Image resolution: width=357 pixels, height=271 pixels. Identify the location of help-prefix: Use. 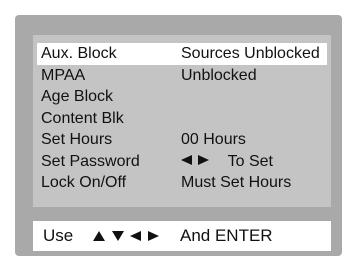
(58, 235).